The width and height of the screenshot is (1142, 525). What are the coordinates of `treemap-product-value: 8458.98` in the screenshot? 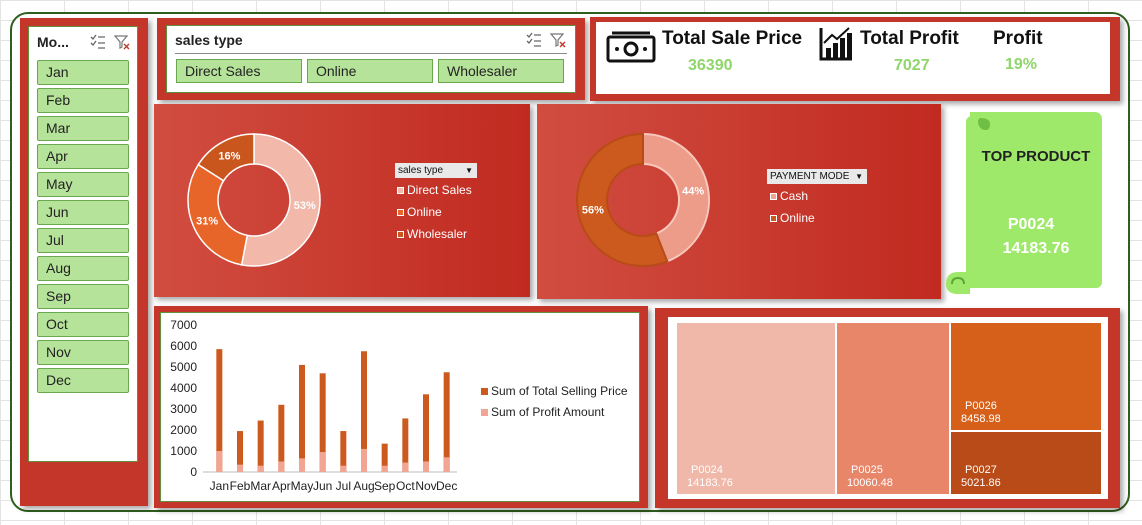 It's located at (981, 419).